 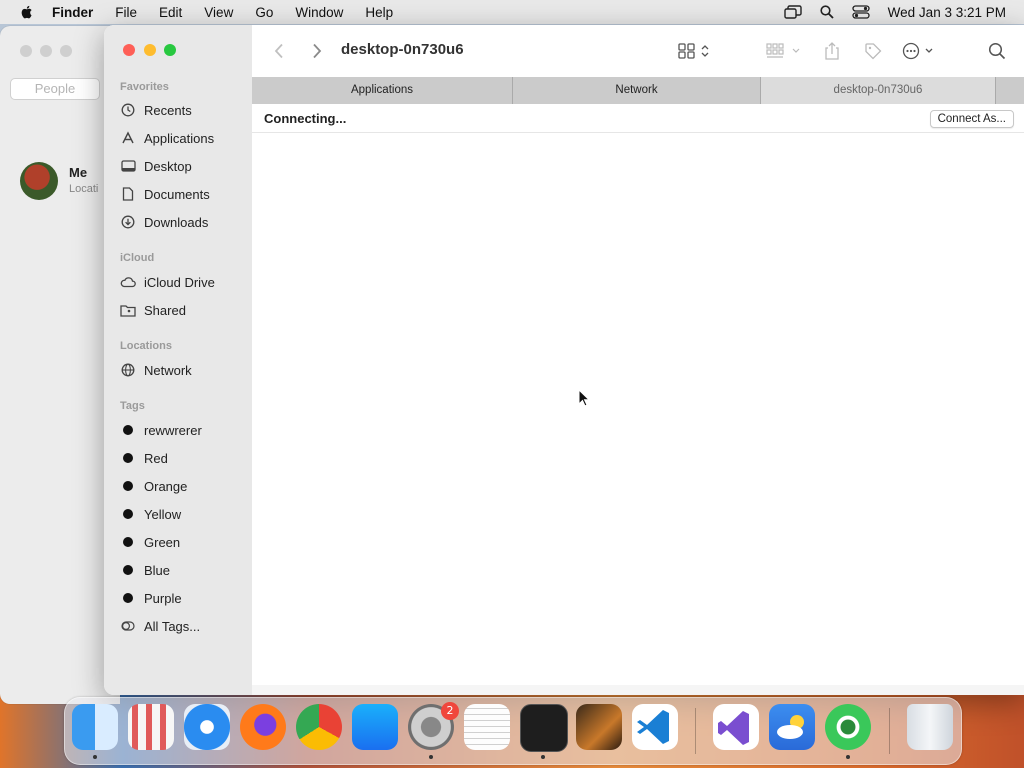 What do you see at coordinates (55, 89) in the screenshot?
I see `contacts-search-field: People` at bounding box center [55, 89].